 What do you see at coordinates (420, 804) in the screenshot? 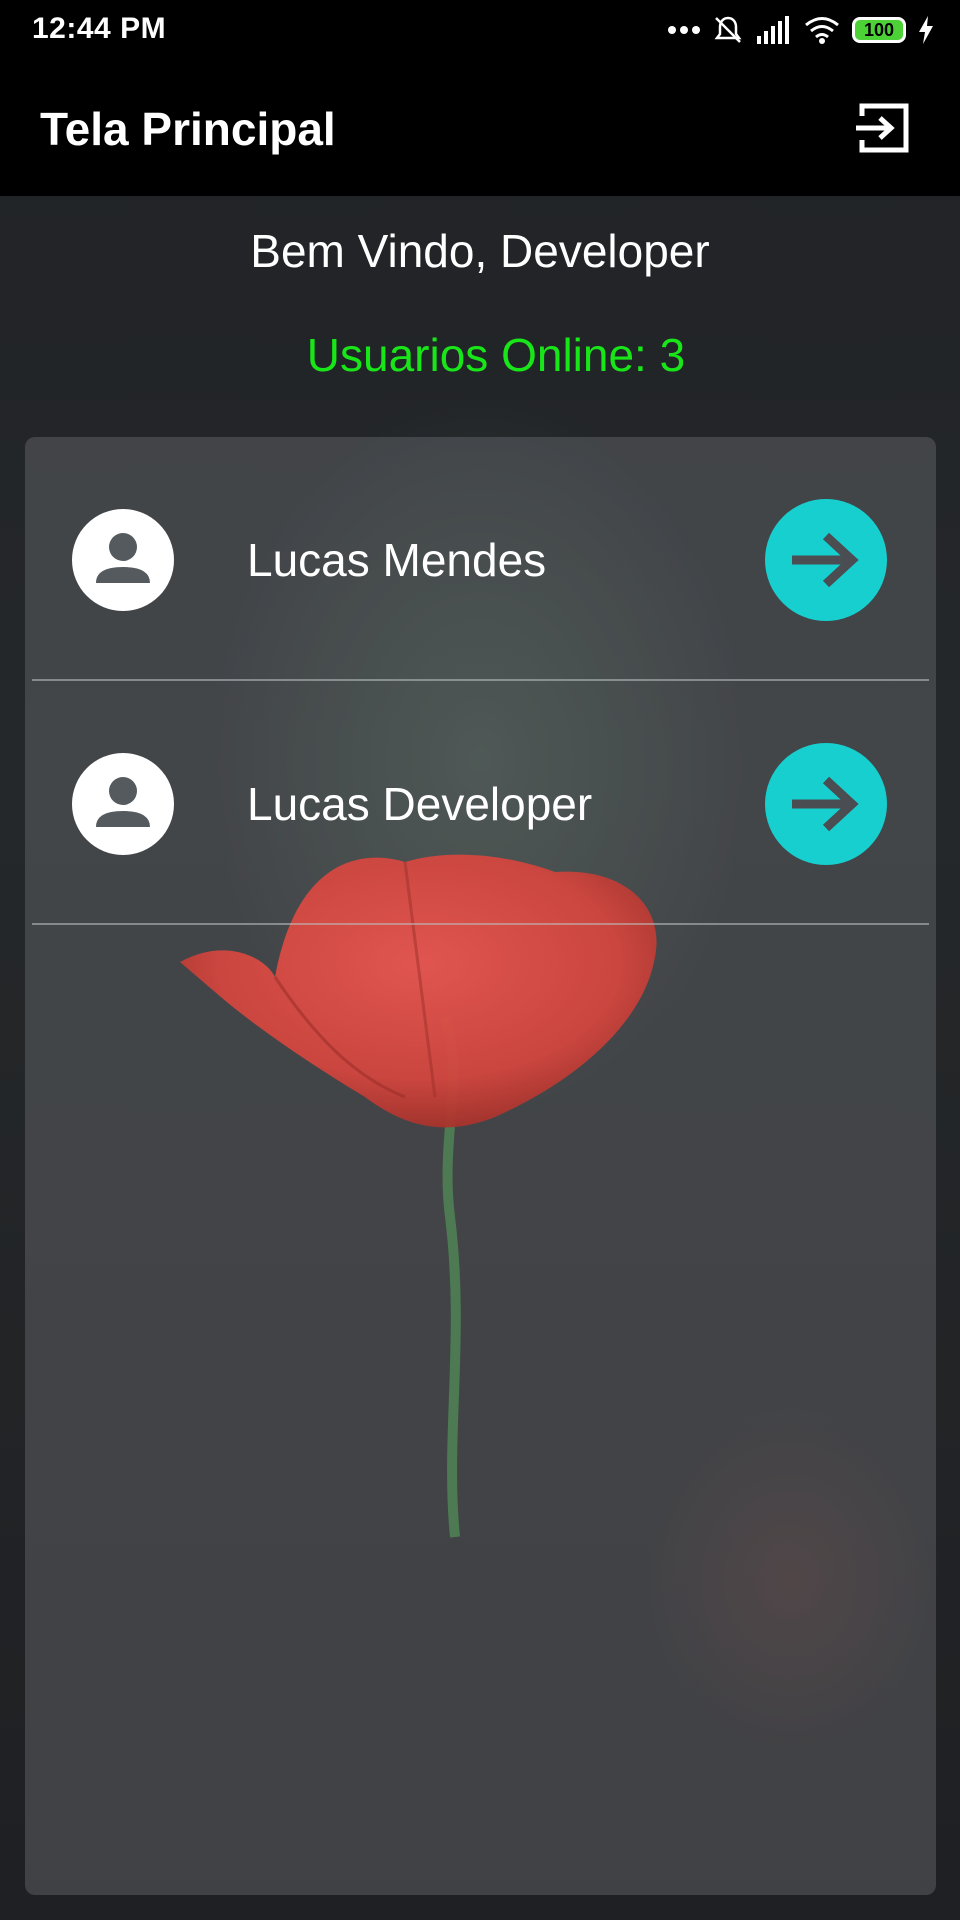
I see `user-name: Lucas Developer` at bounding box center [420, 804].